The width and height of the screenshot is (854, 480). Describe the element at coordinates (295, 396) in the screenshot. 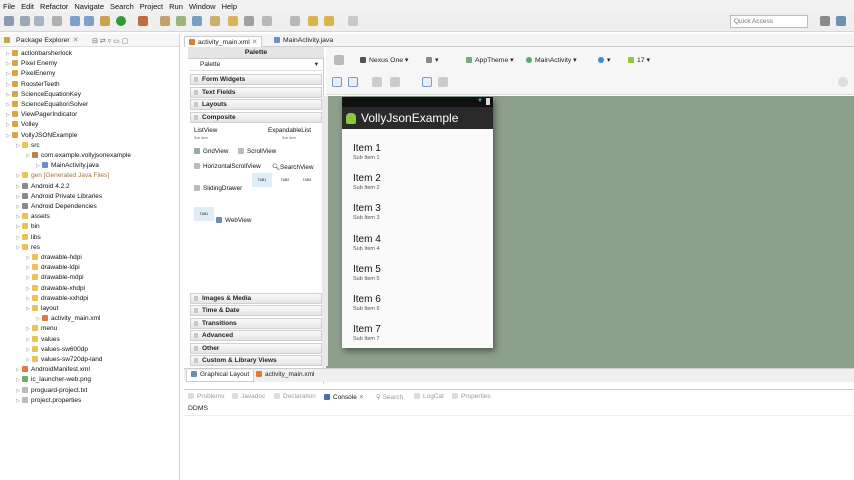

I see `tab-declaration: Declaration` at that location.